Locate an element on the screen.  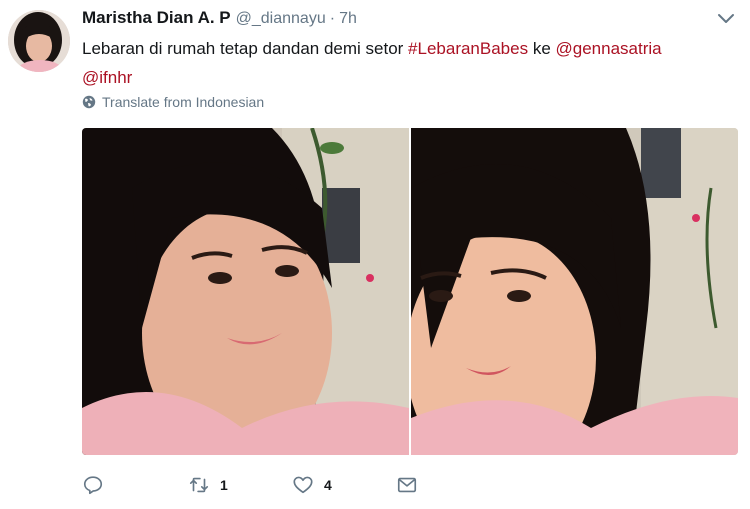
envelope-icon is located at coordinates (407, 485).